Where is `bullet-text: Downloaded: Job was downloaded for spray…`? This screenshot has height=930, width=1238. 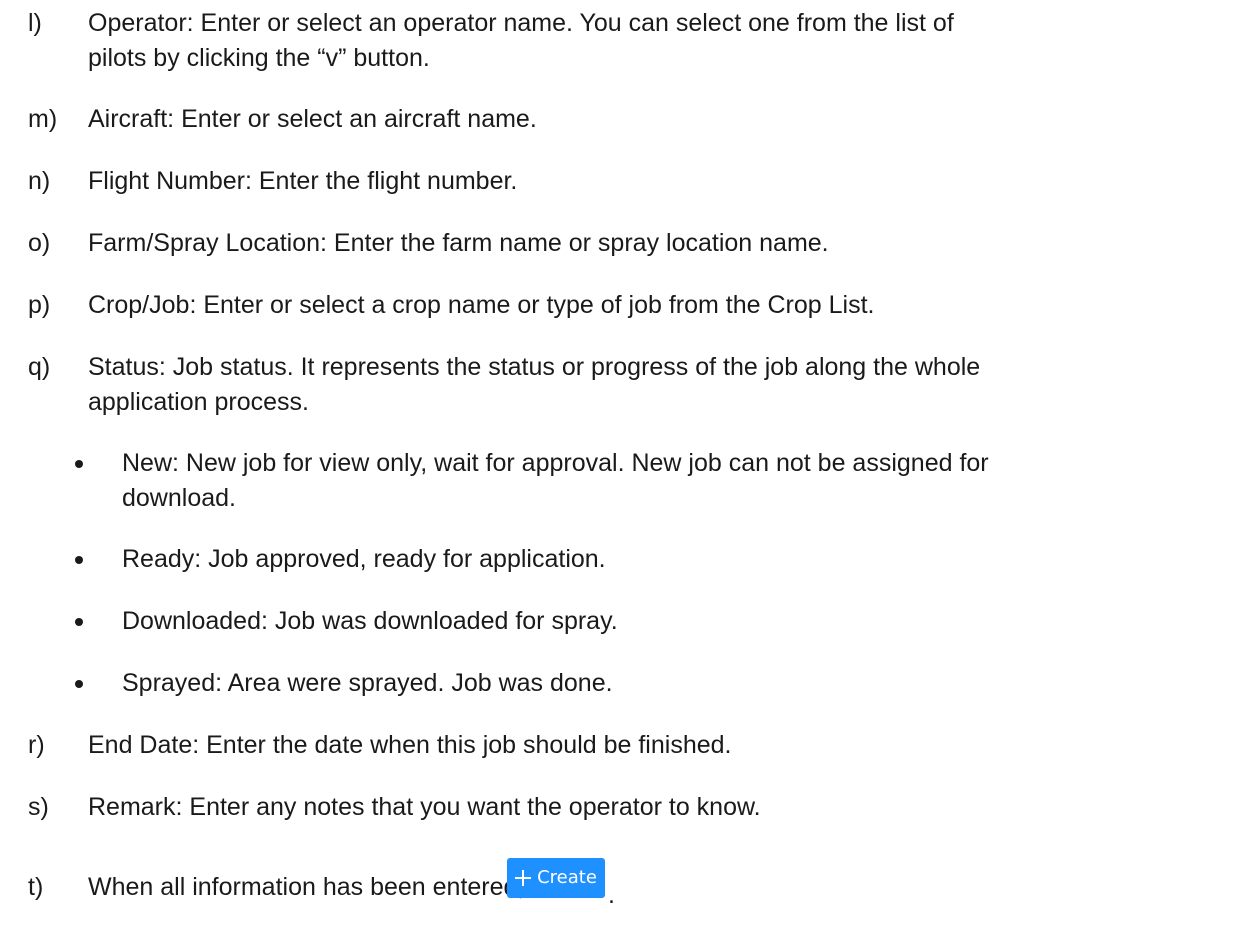 bullet-text: Downloaded: Job was downloaded for spray… is located at coordinates (370, 621).